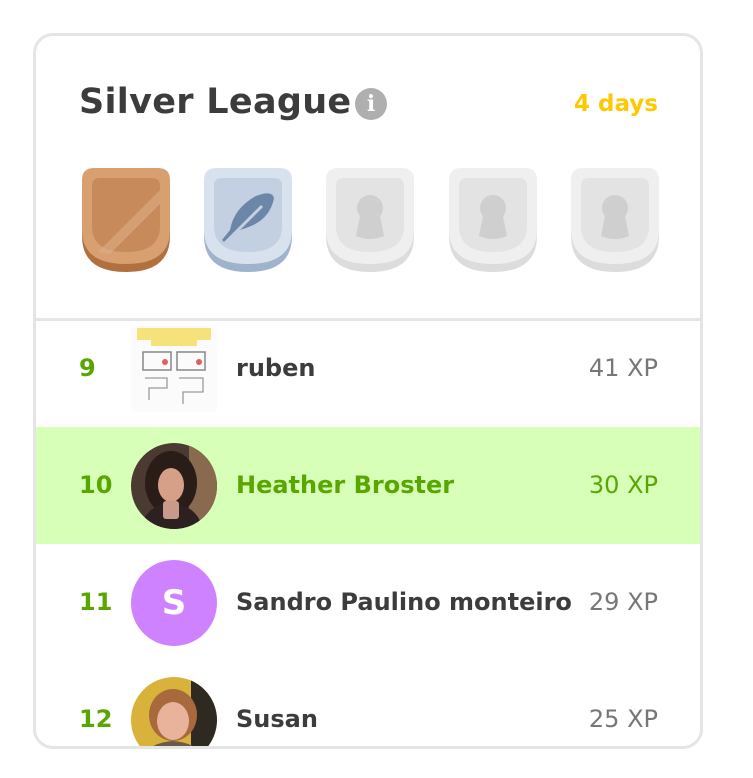 The height and width of the screenshot is (778, 753). What do you see at coordinates (174, 603) in the screenshot?
I see `avatar: S` at bounding box center [174, 603].